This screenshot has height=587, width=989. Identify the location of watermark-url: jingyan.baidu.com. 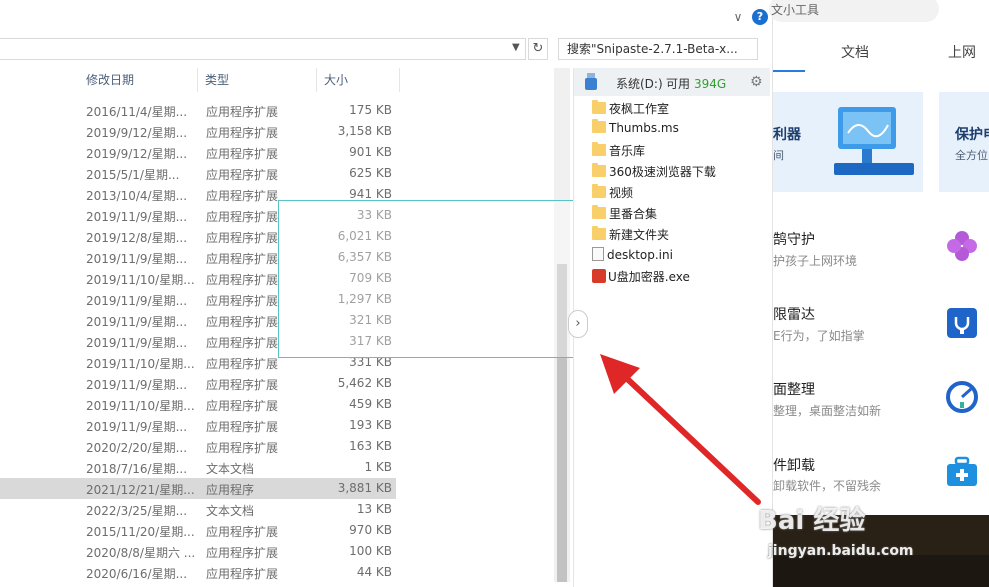
(841, 551).